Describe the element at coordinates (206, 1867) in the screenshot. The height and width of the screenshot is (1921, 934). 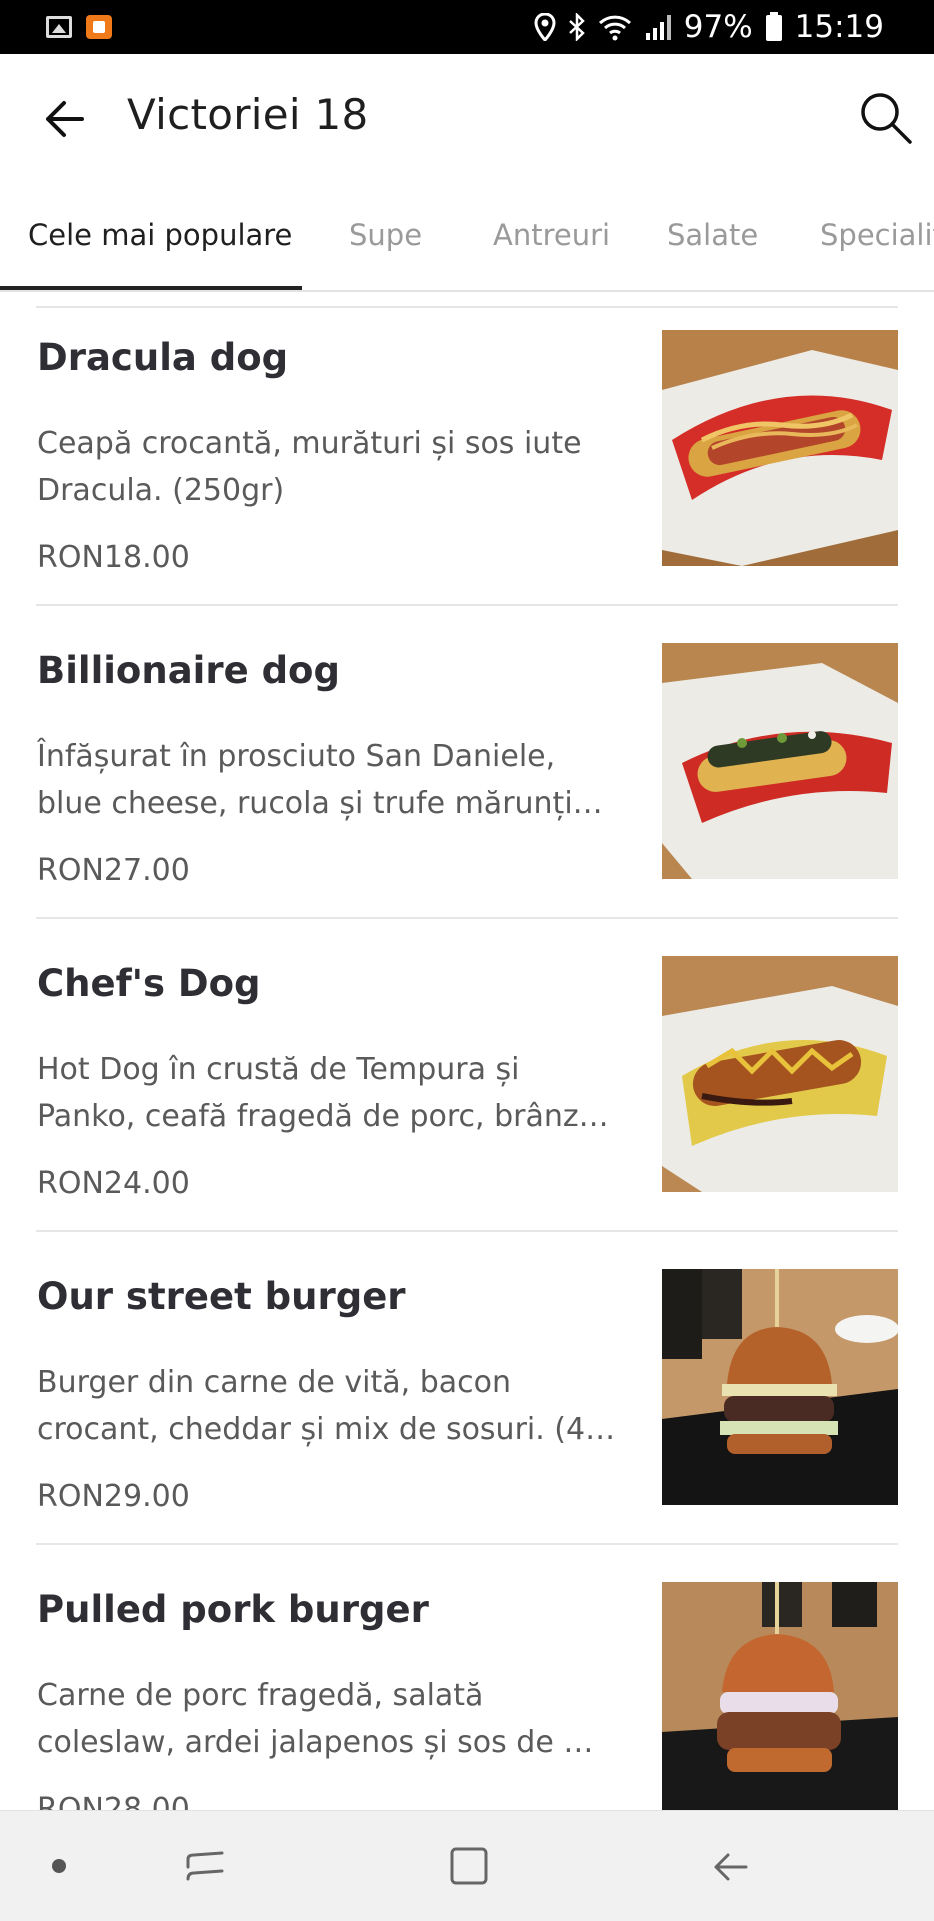
I see `recent-apps-icon` at that location.